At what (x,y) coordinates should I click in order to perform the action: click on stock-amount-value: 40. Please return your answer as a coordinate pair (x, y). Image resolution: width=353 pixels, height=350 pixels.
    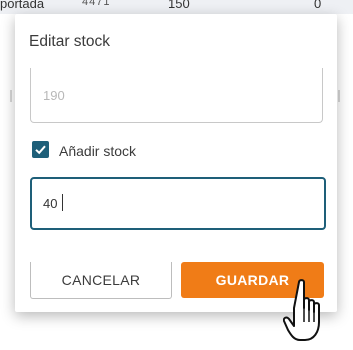
    Looking at the image, I should click on (50, 203).